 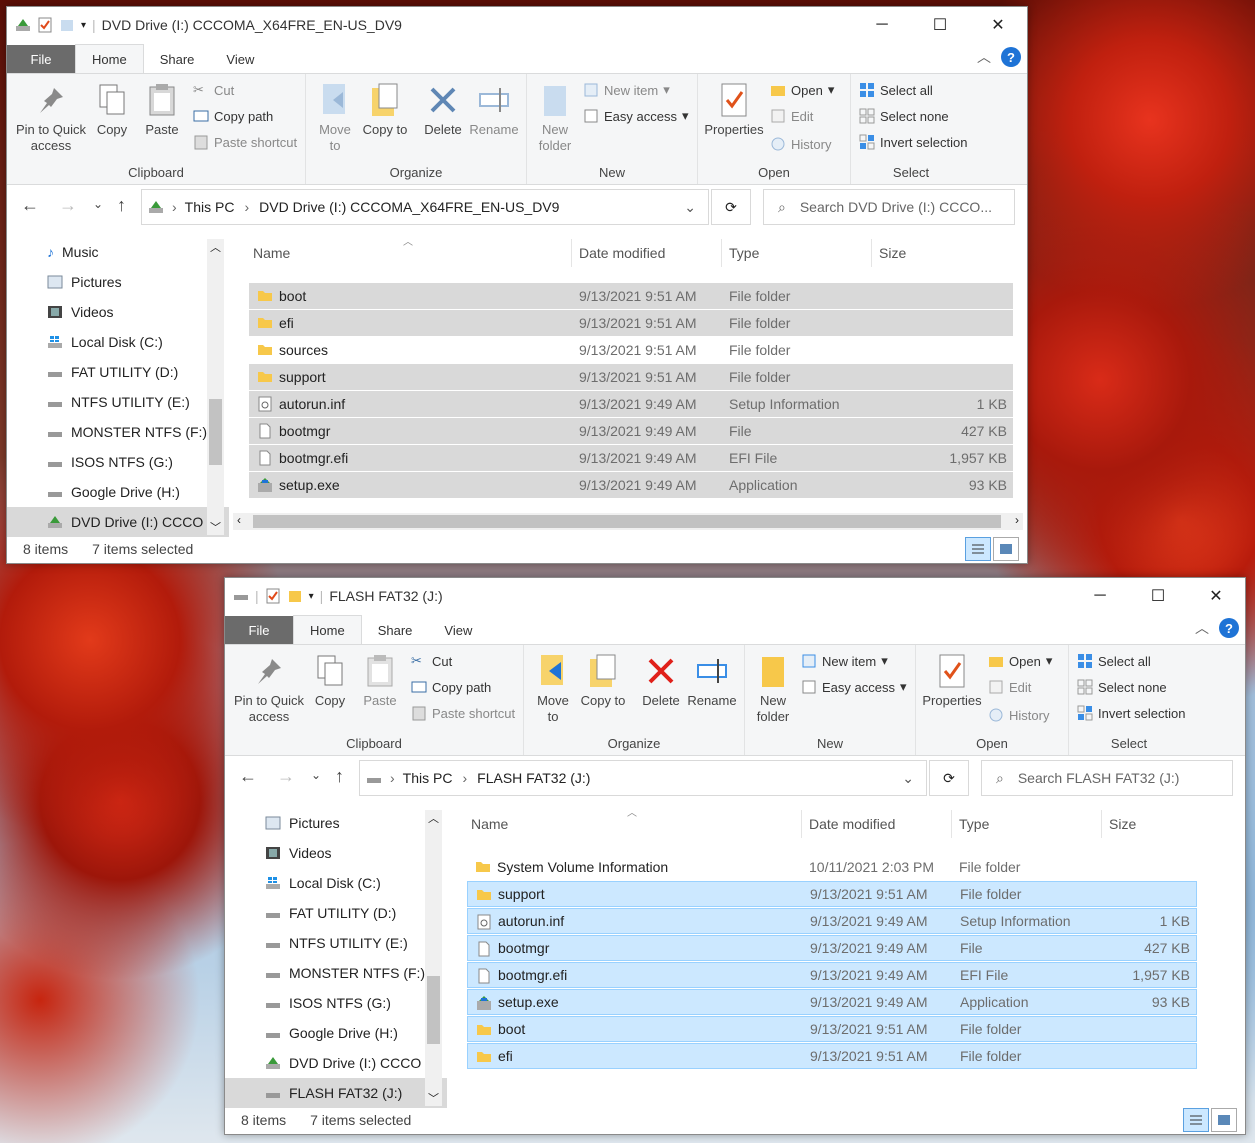 I want to click on nav-item-ntfs-utility: NTFS UTILITY (E:), so click(x=118, y=402).